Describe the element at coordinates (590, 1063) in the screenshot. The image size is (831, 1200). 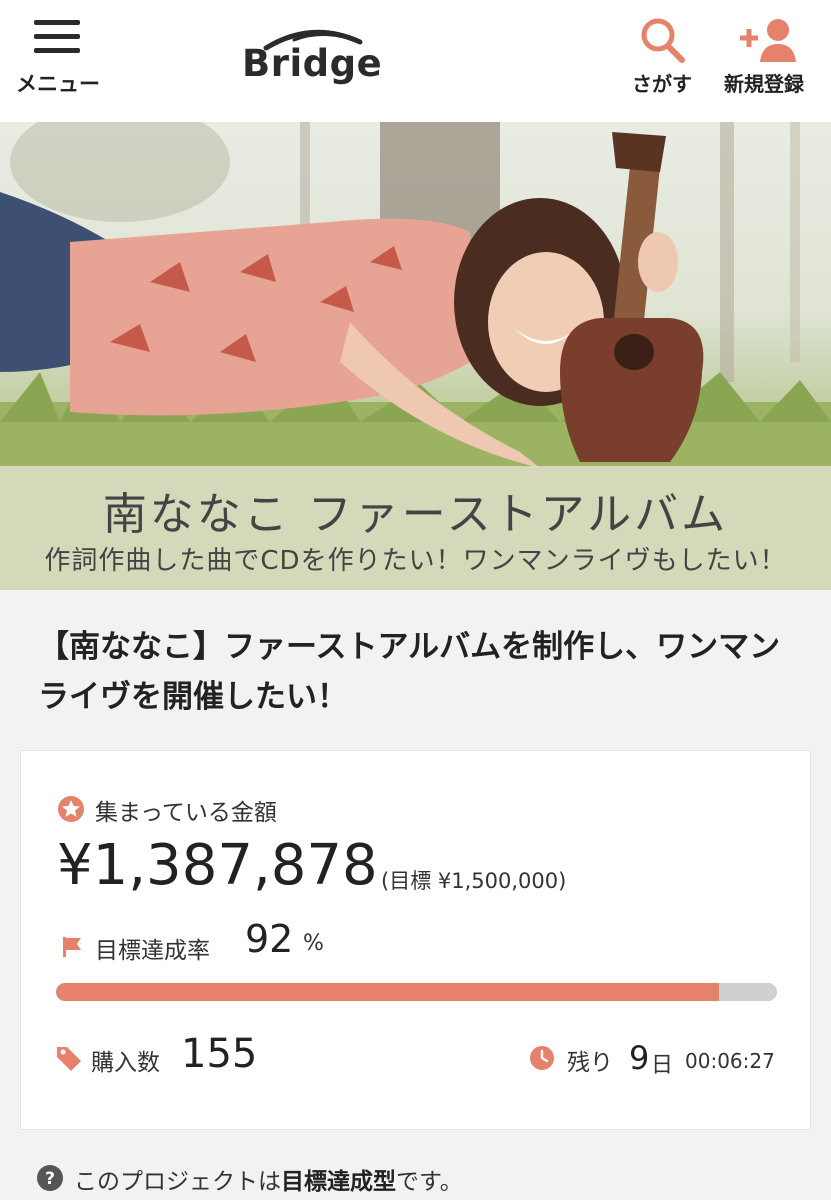
I see `remaining-label: 残り` at that location.